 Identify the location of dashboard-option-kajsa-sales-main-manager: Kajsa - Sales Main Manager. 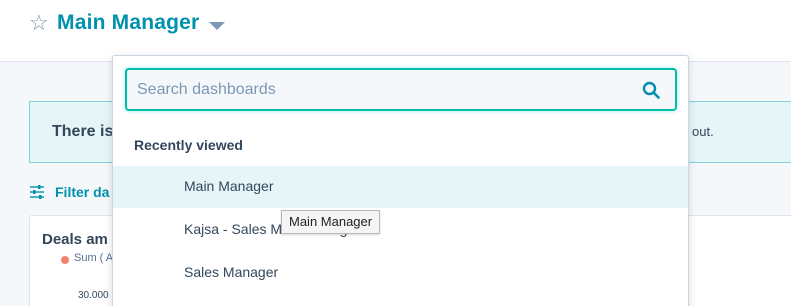
(400, 230).